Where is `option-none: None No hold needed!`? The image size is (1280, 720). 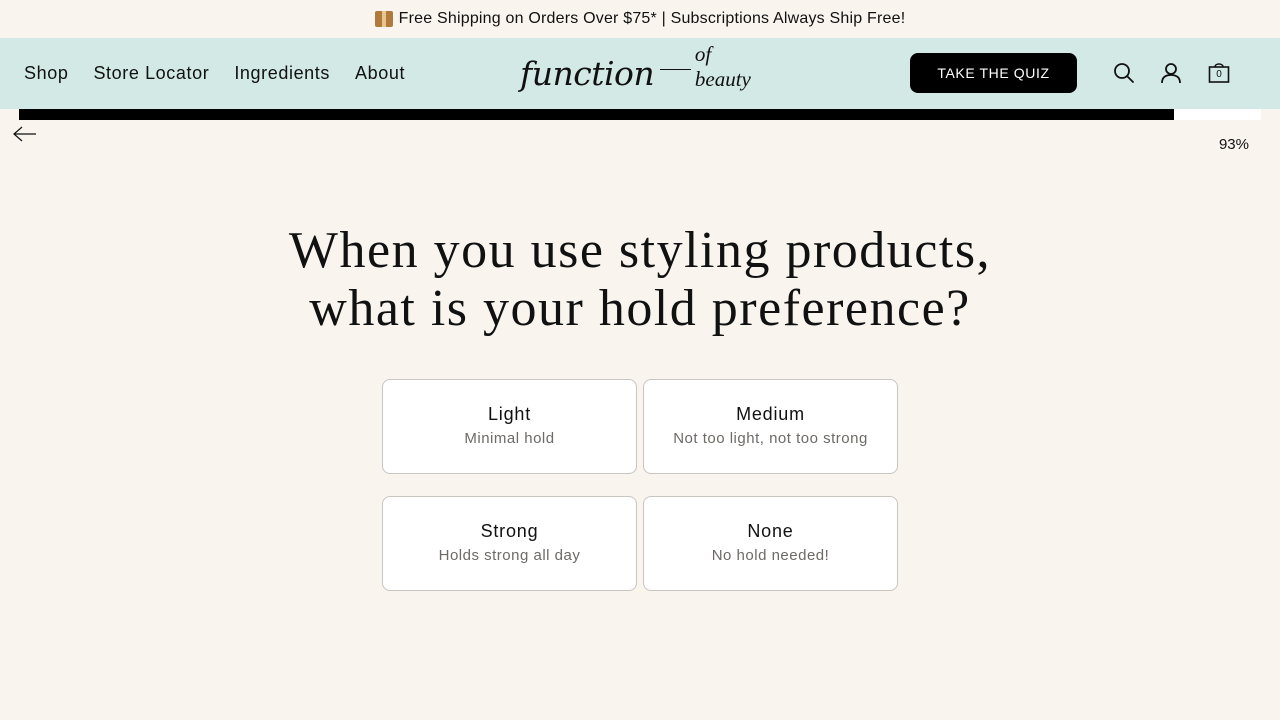
option-none: None No hold needed! is located at coordinates (770, 543).